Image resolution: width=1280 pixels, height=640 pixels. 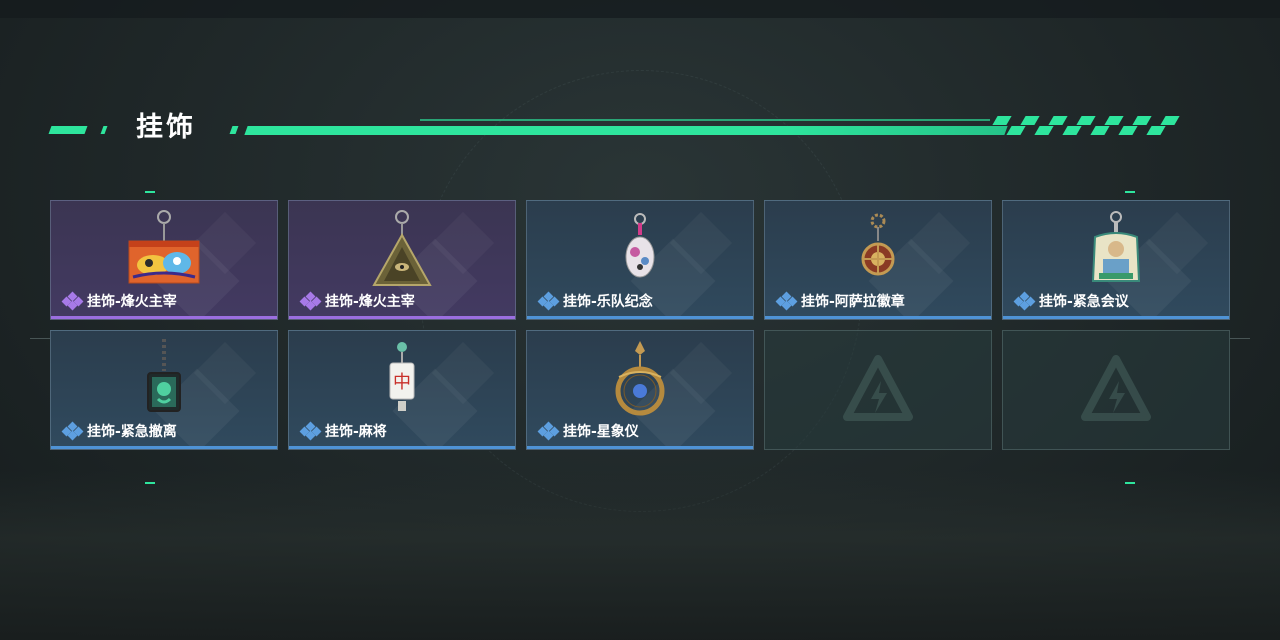 What do you see at coordinates (640, 378) in the screenshot?
I see `astrolabe-charm-icon` at bounding box center [640, 378].